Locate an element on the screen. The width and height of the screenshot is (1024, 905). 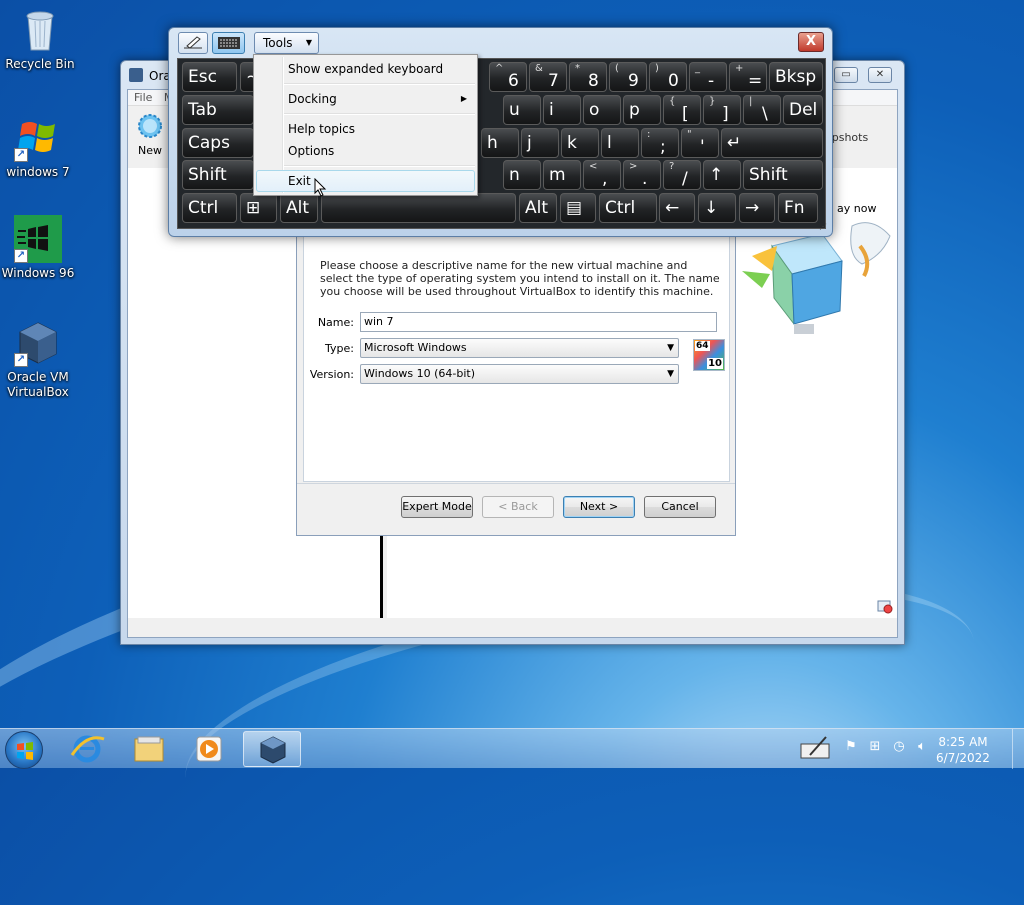
key-shift-char: * is located at coordinates (577, 68).